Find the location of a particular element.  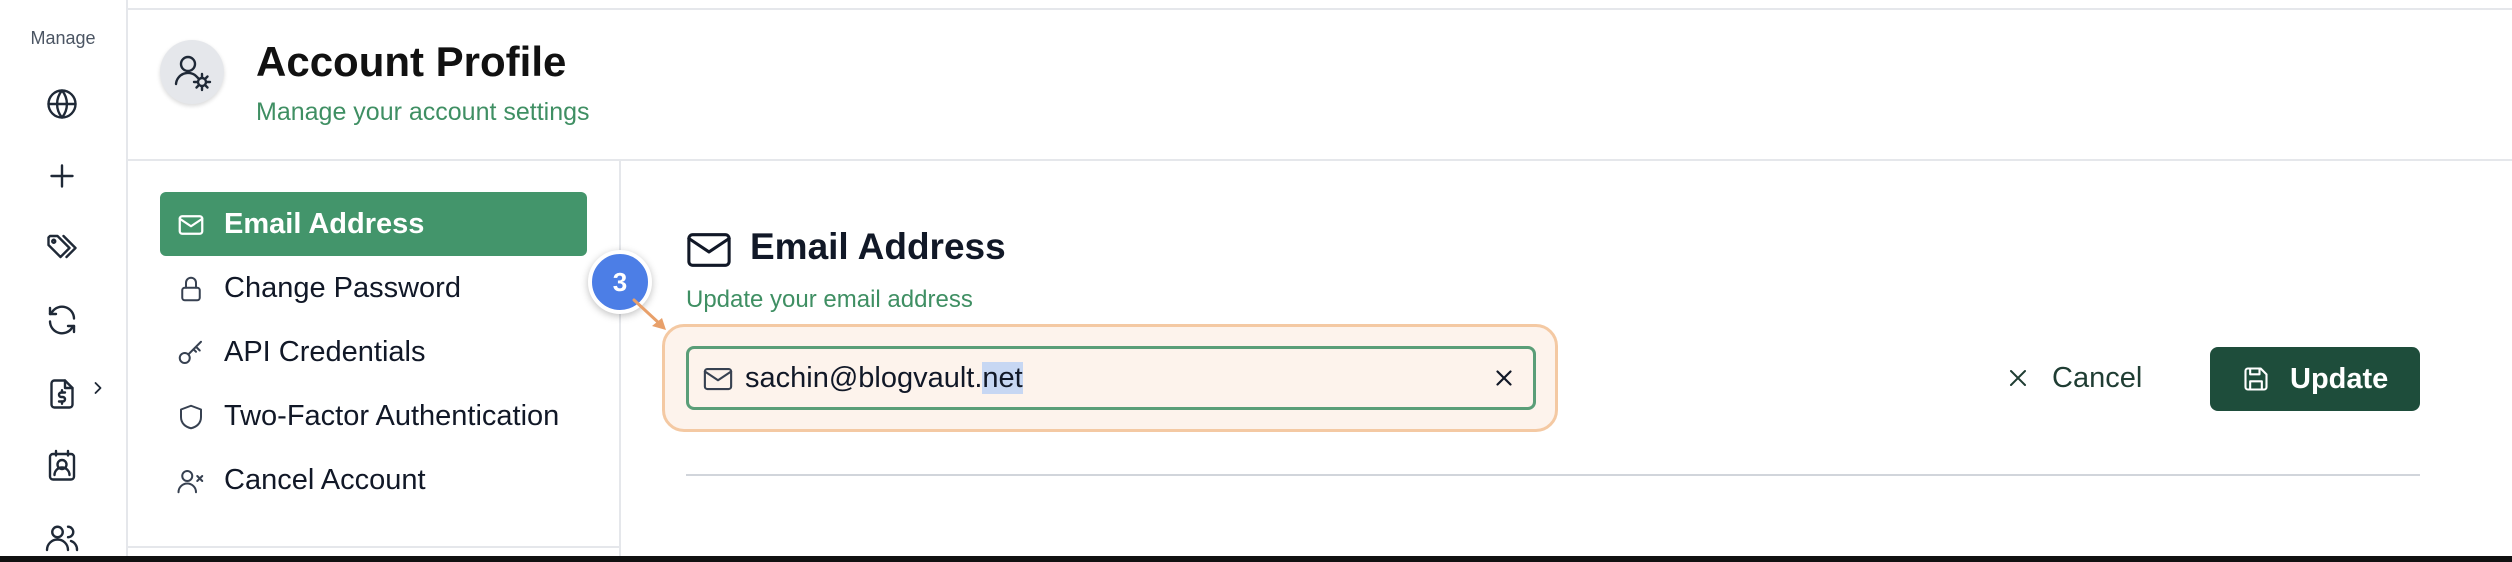

cancel-button: Cancel is located at coordinates (2080, 378).